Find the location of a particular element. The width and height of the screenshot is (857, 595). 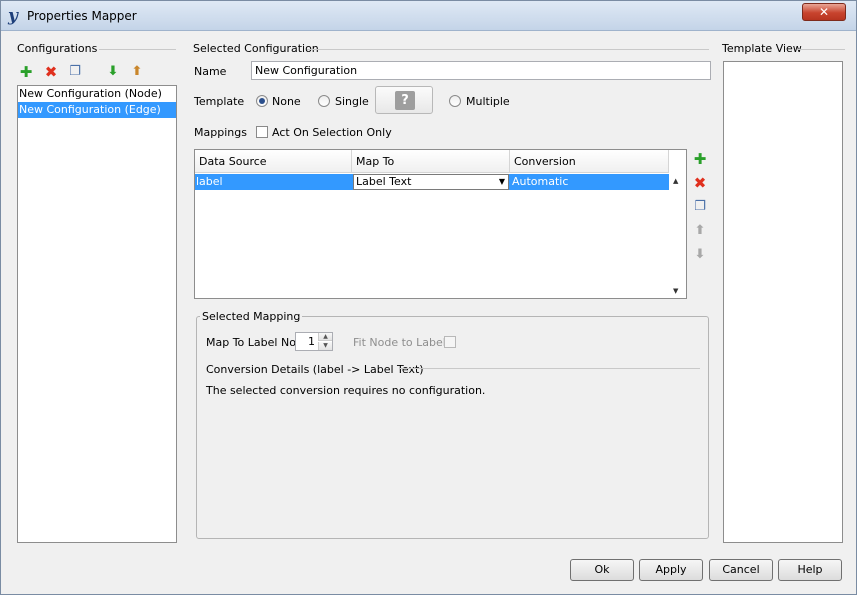

configuration-name-field: New Configuration is located at coordinates (481, 70).